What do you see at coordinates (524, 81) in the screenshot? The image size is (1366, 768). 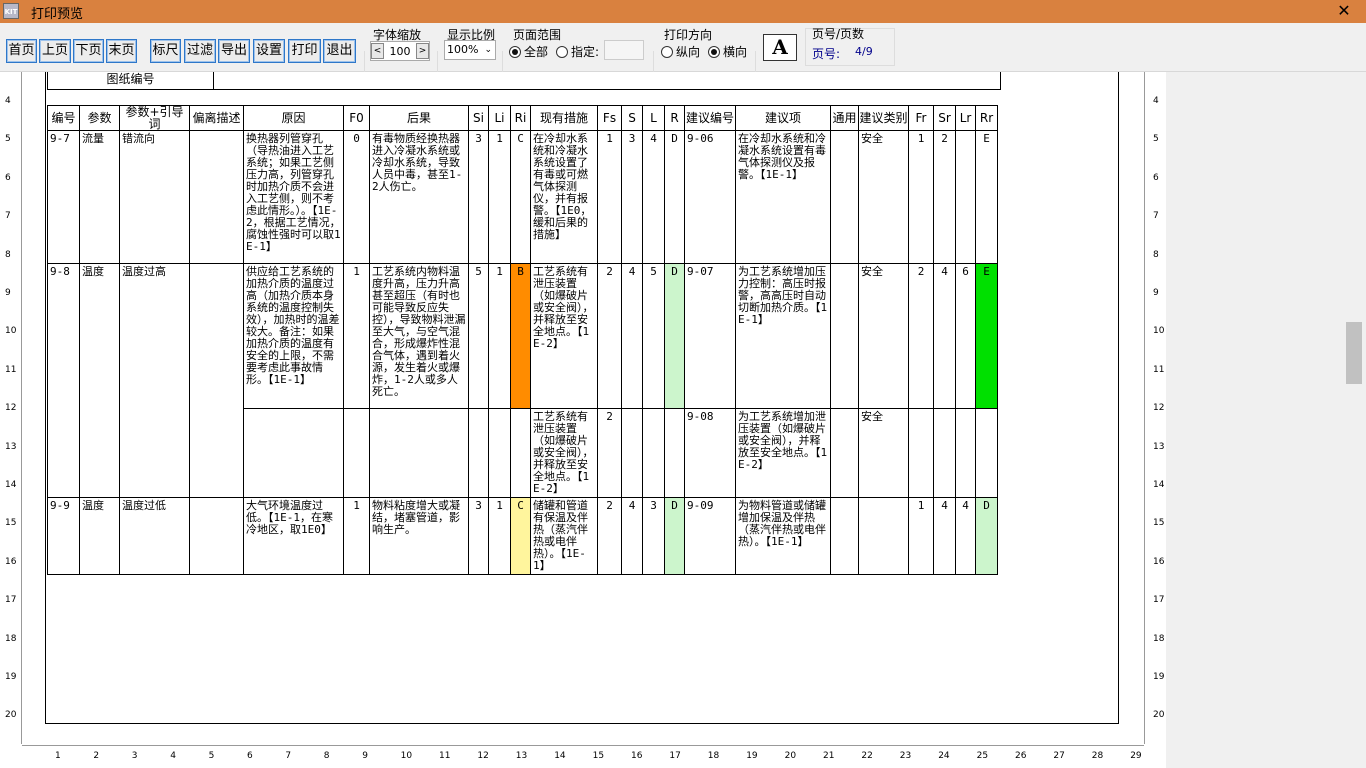 I see `drawing-number-row: 图纸编号` at bounding box center [524, 81].